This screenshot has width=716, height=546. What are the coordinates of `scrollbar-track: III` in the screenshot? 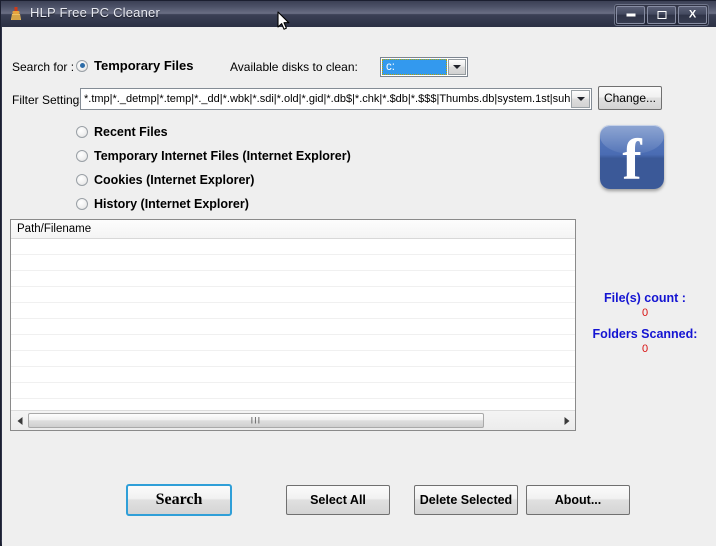 It's located at (293, 420).